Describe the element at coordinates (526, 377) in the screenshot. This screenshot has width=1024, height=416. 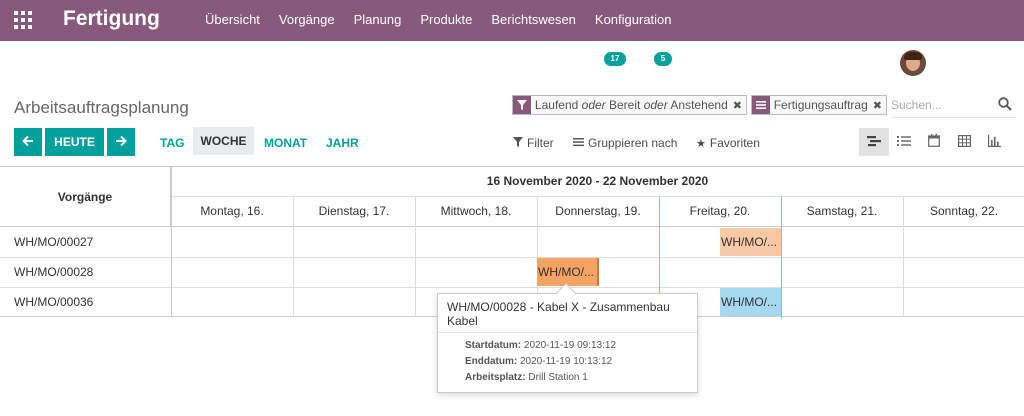
I see `popover-workcenter: Arbeitsplatz: Drill Station 1` at that location.